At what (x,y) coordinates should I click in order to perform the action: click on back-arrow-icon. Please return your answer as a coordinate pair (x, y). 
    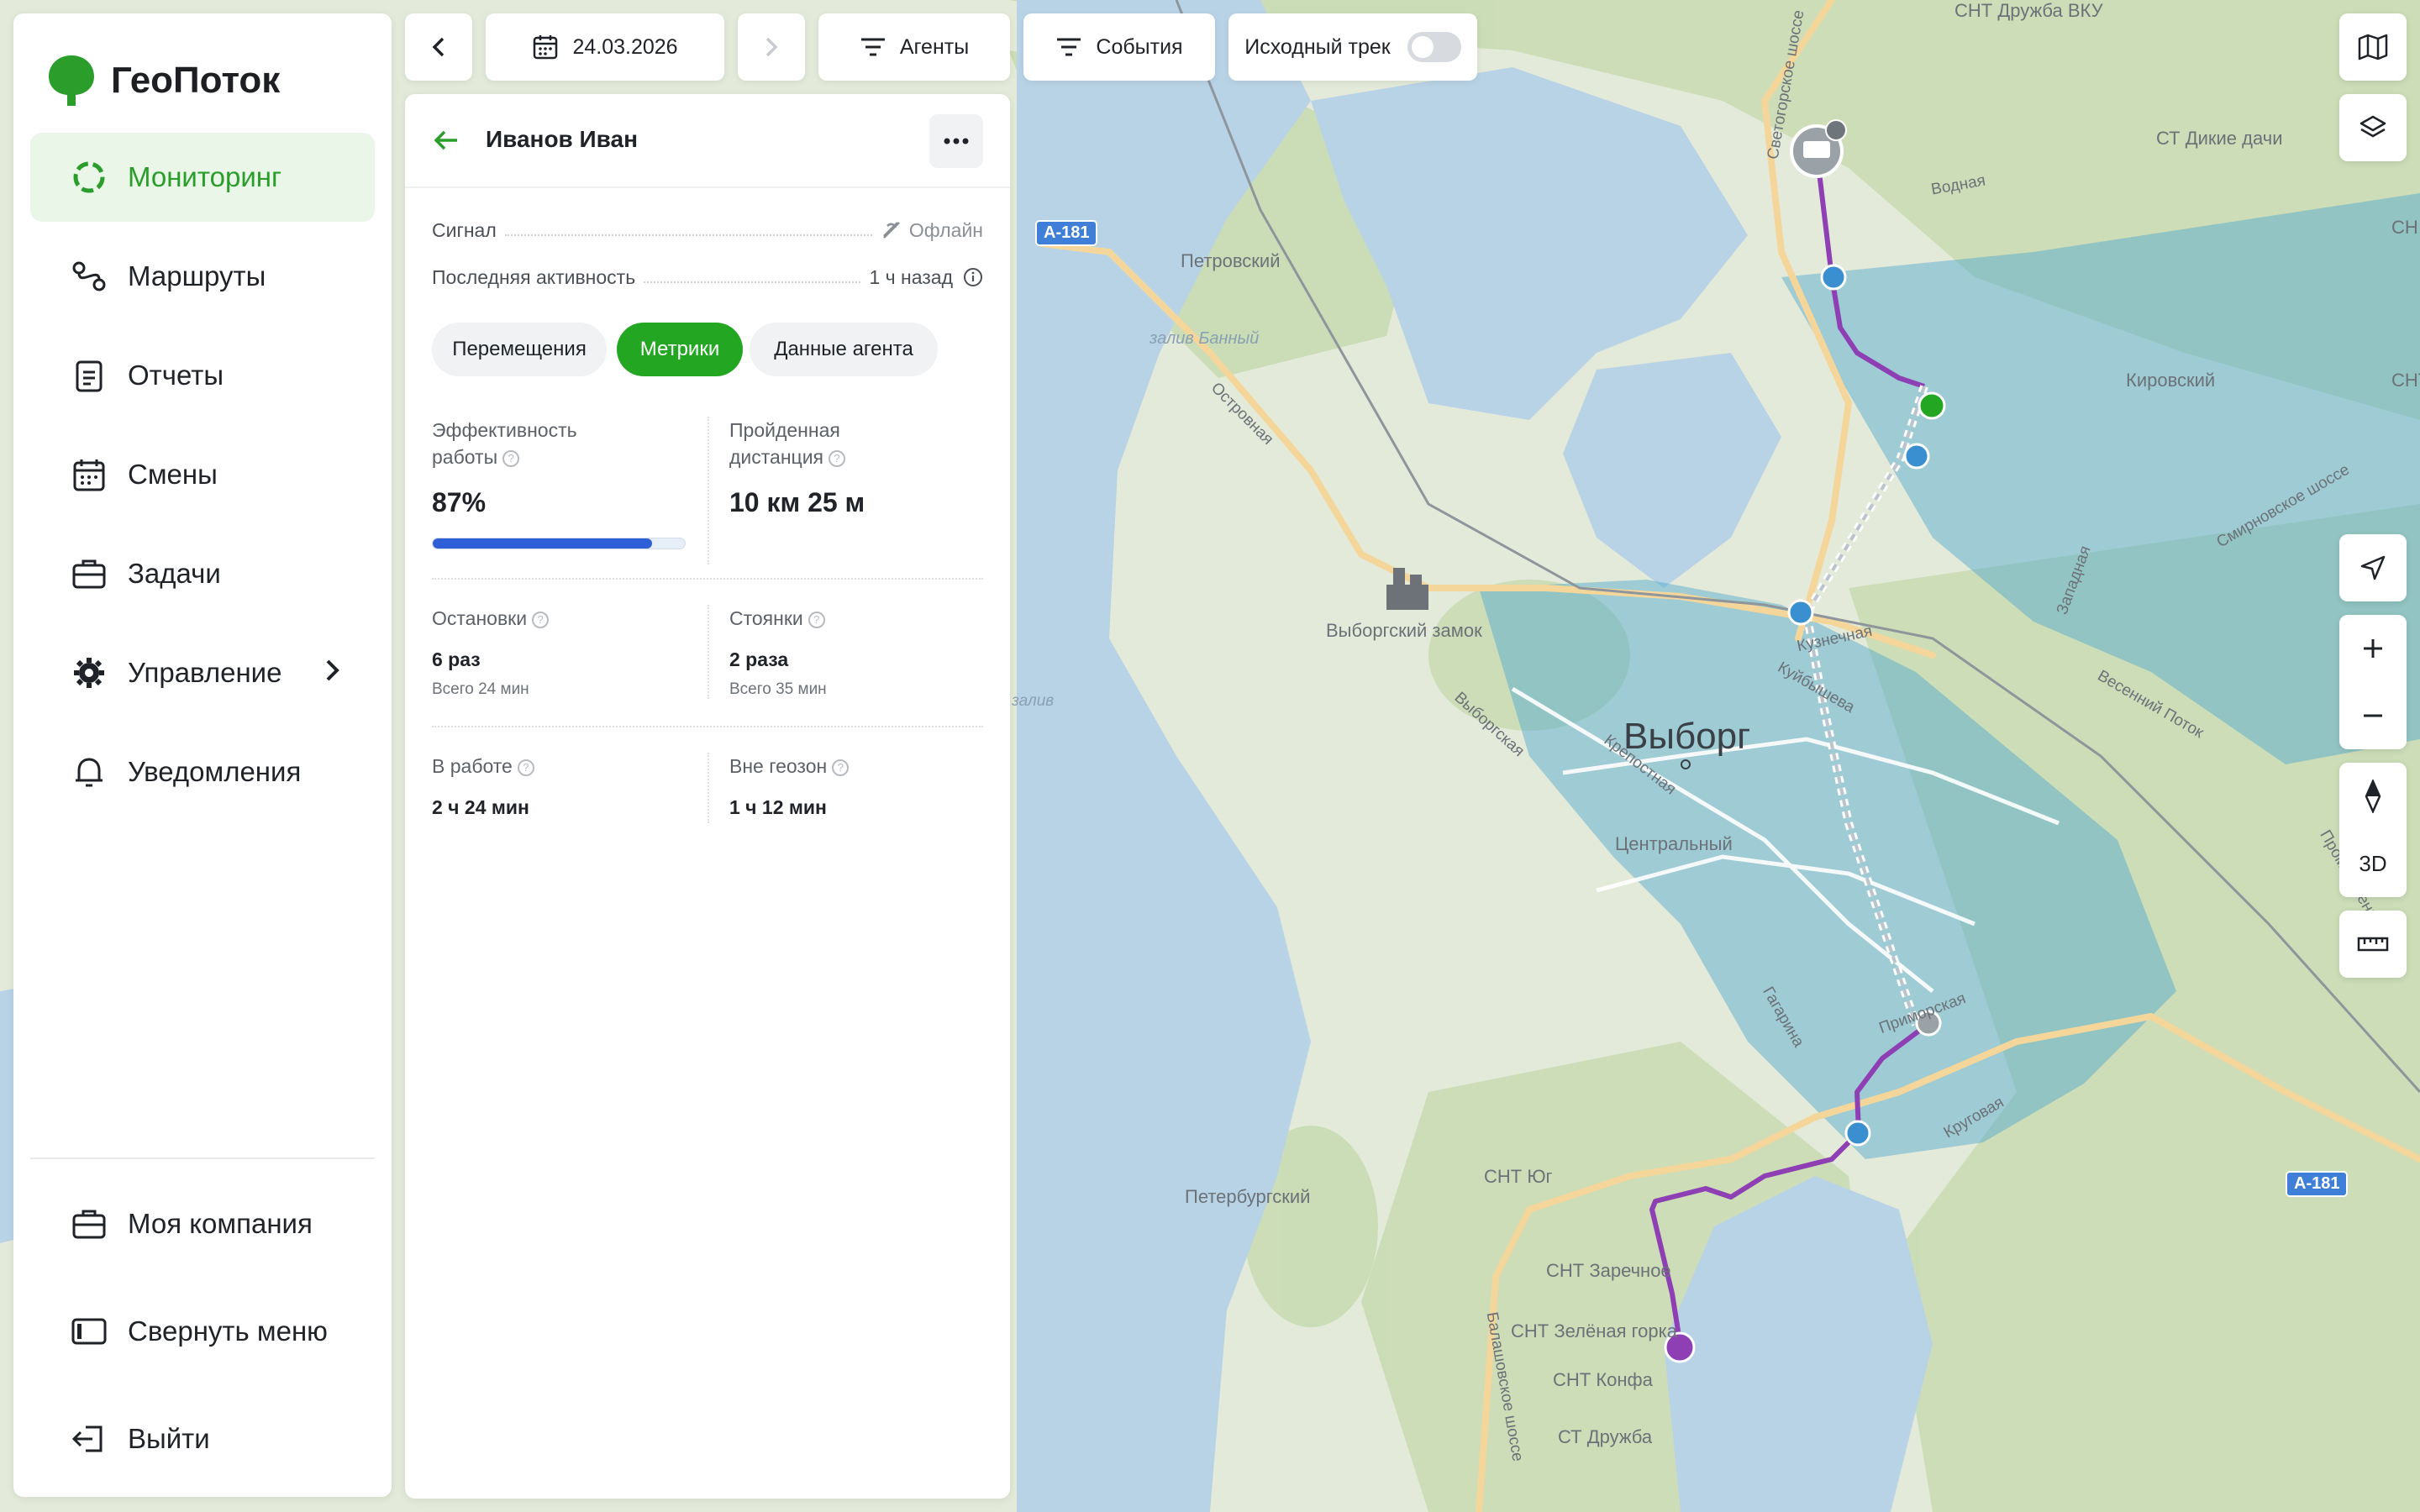
    Looking at the image, I should click on (446, 142).